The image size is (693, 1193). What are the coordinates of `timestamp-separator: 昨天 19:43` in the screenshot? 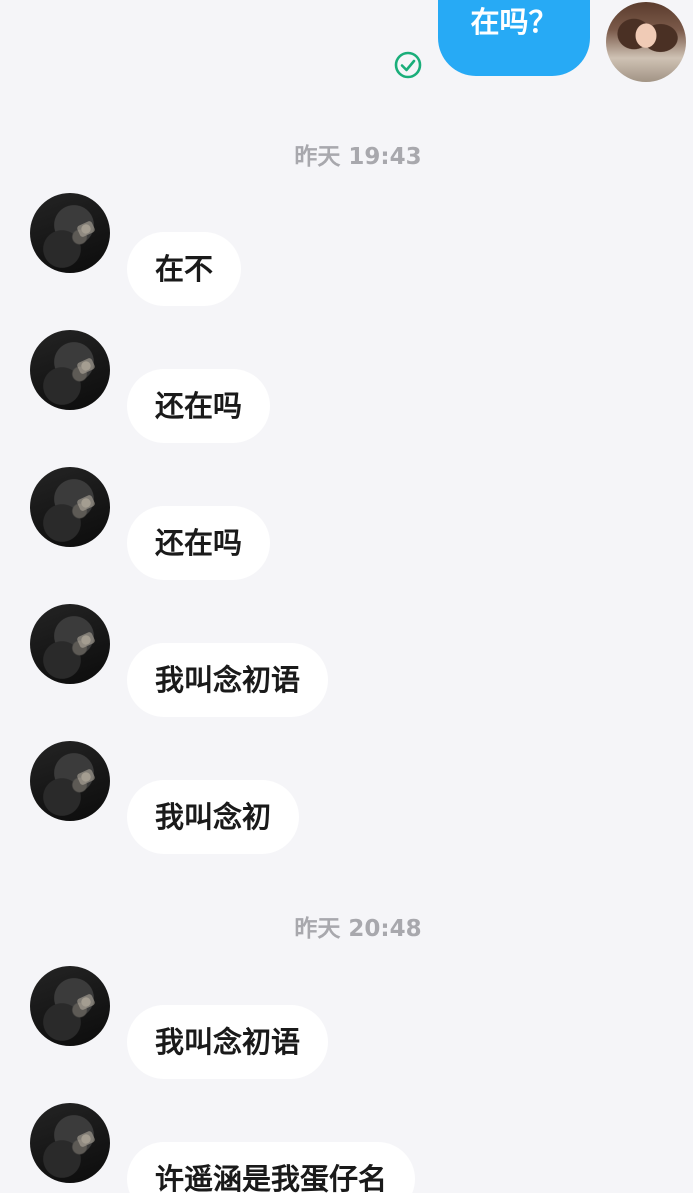 It's located at (358, 157).